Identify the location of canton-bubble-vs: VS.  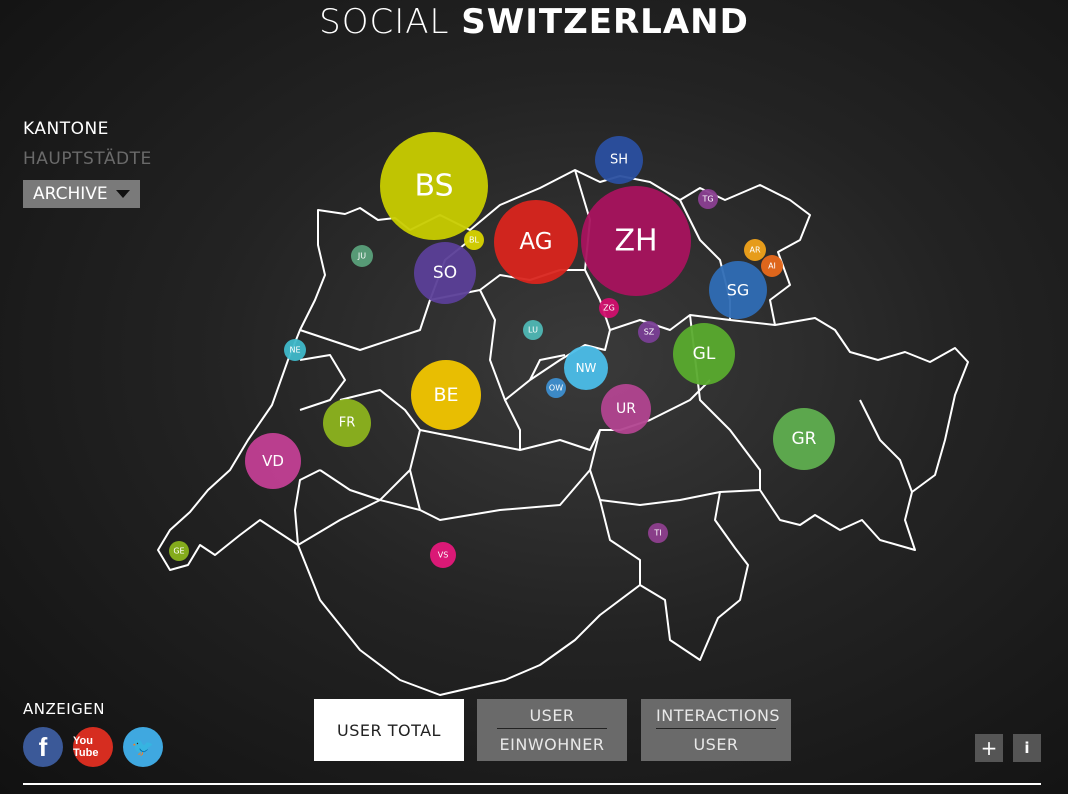
(443, 555).